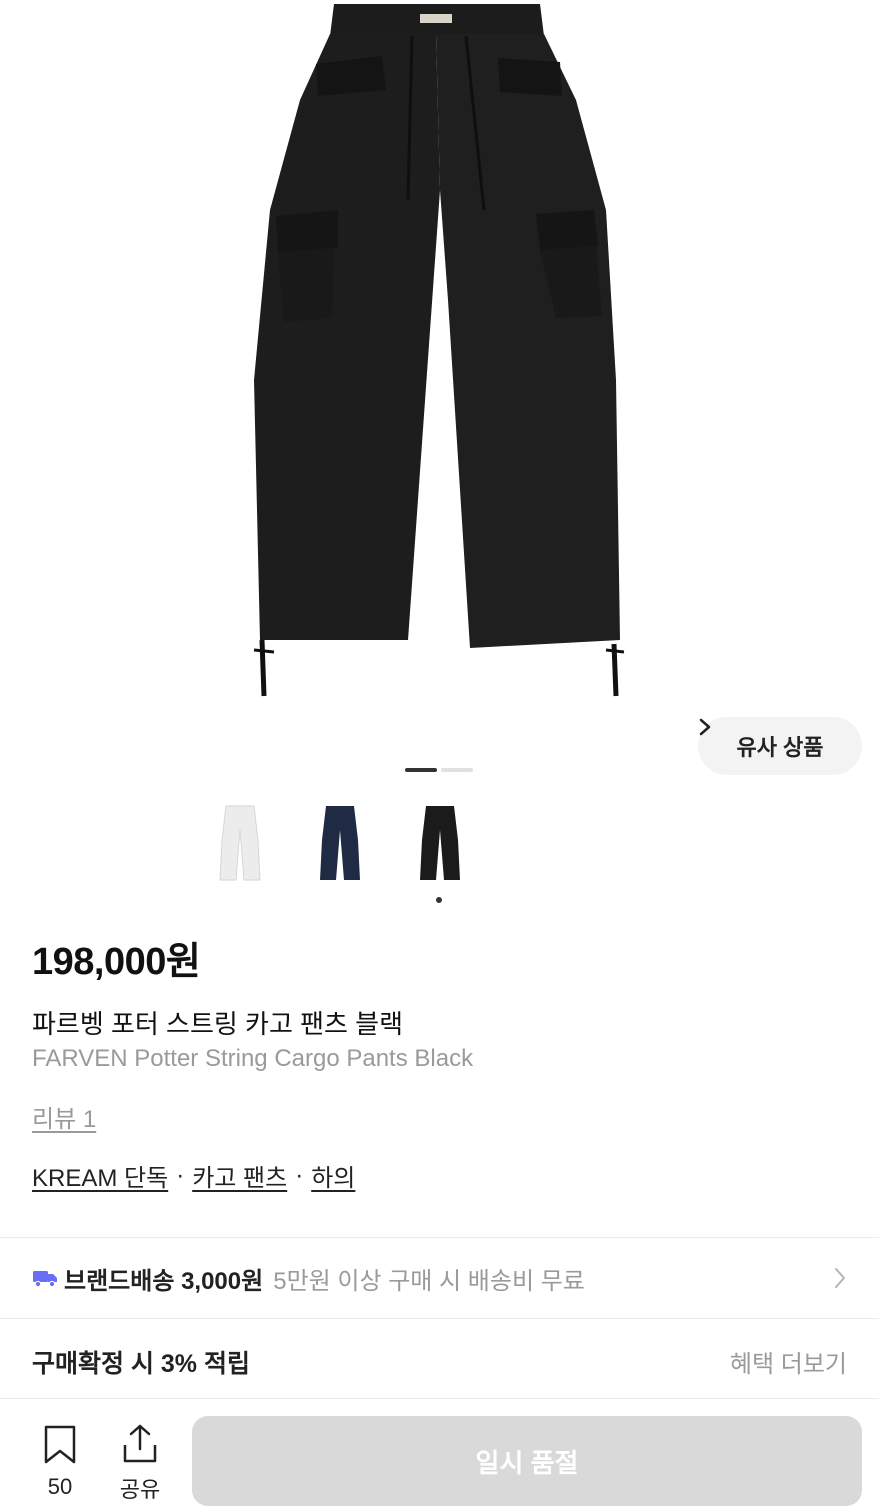 Image resolution: width=879 pixels, height=1506 pixels. I want to click on pager-dot-active, so click(421, 770).